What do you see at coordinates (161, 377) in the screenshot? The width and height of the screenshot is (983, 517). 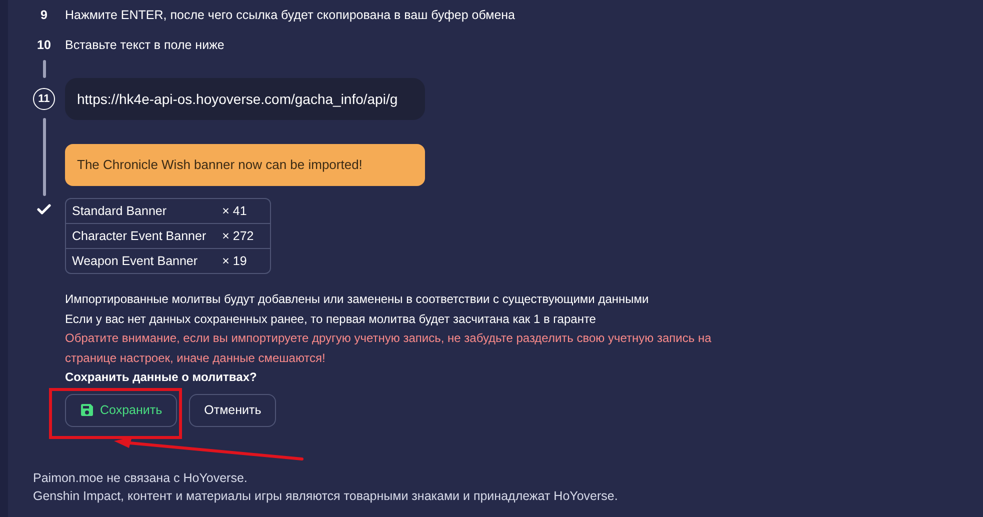 I see `question-text: Сохранить данные о молитвах?` at bounding box center [161, 377].